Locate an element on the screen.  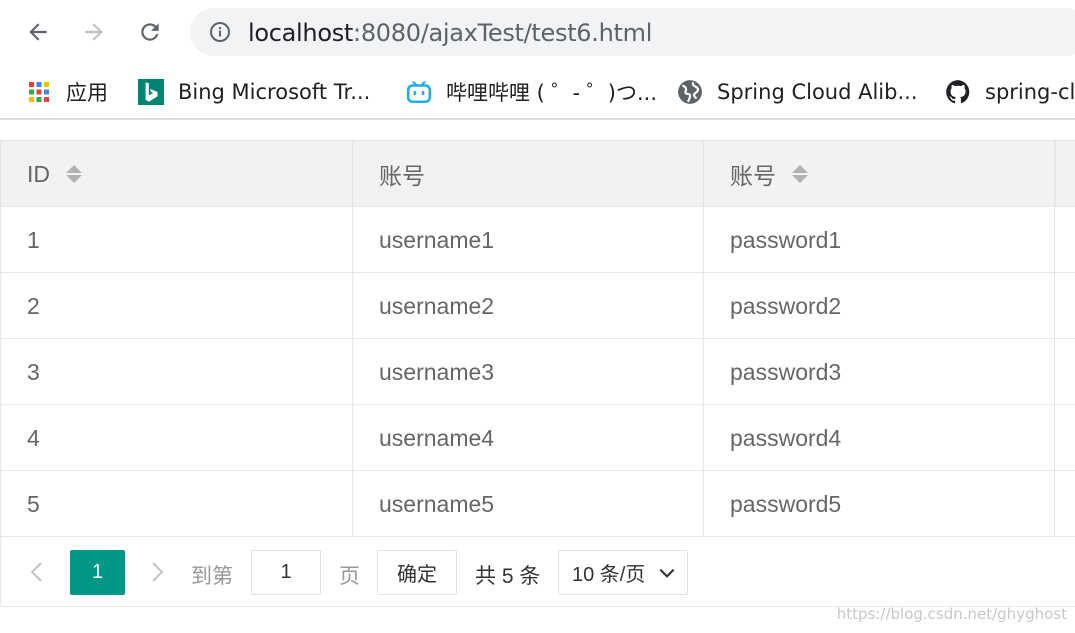
url-text: localhost:8080/ajaxTest/test6.html is located at coordinates (450, 33).